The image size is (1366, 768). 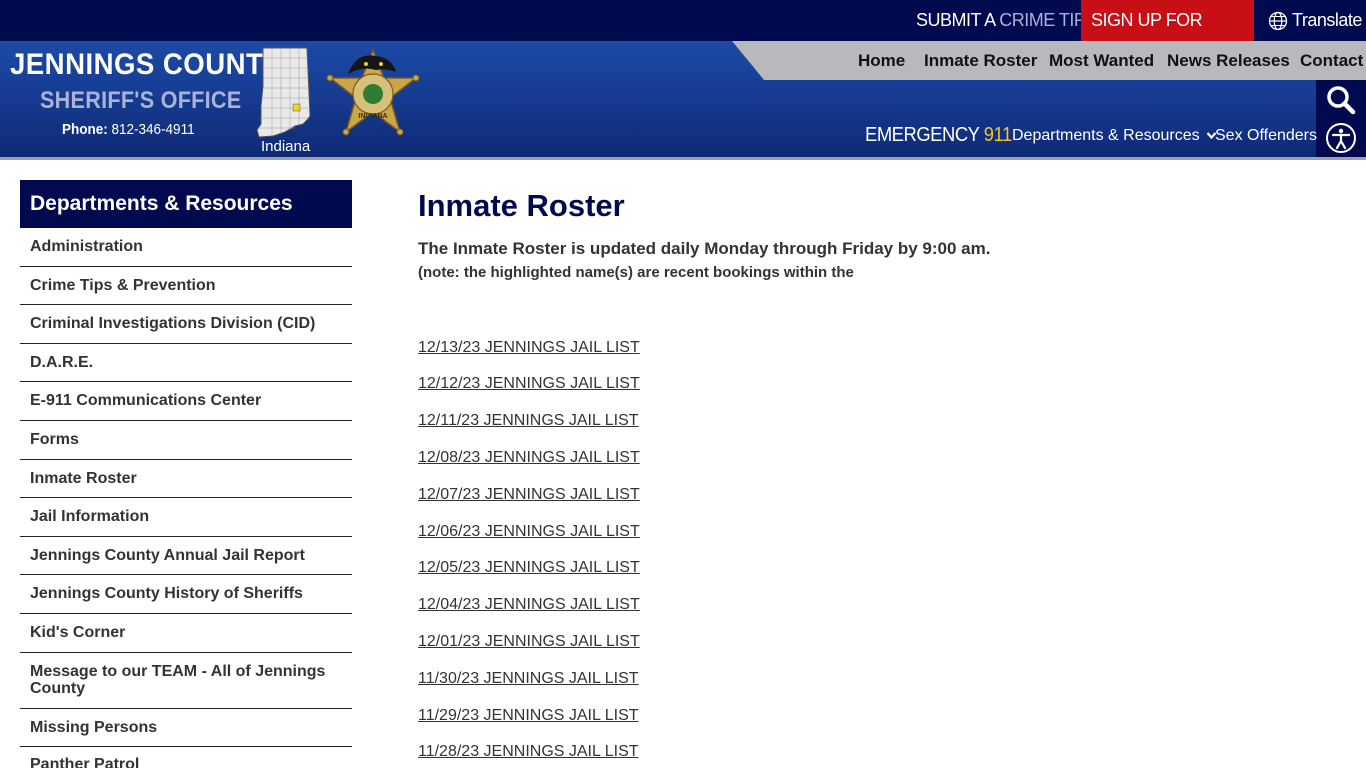 What do you see at coordinates (186, 728) in the screenshot?
I see `sidebar-item-missing-persons: Missing Persons` at bounding box center [186, 728].